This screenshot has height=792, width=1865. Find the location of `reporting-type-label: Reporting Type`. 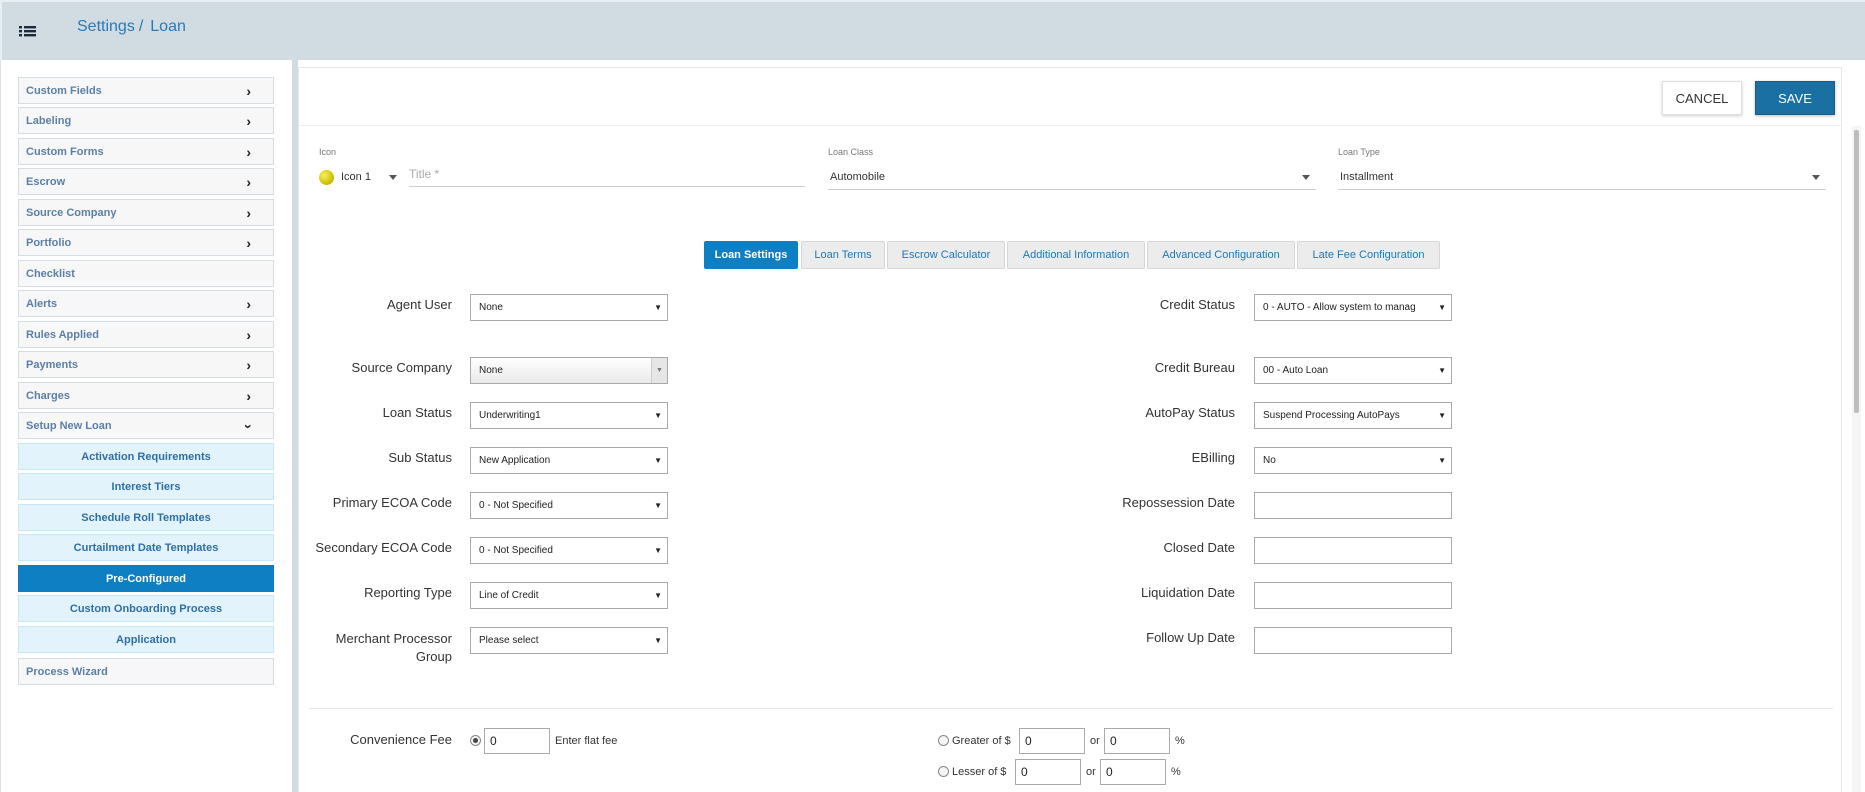

reporting-type-label: Reporting Type is located at coordinates (408, 592).